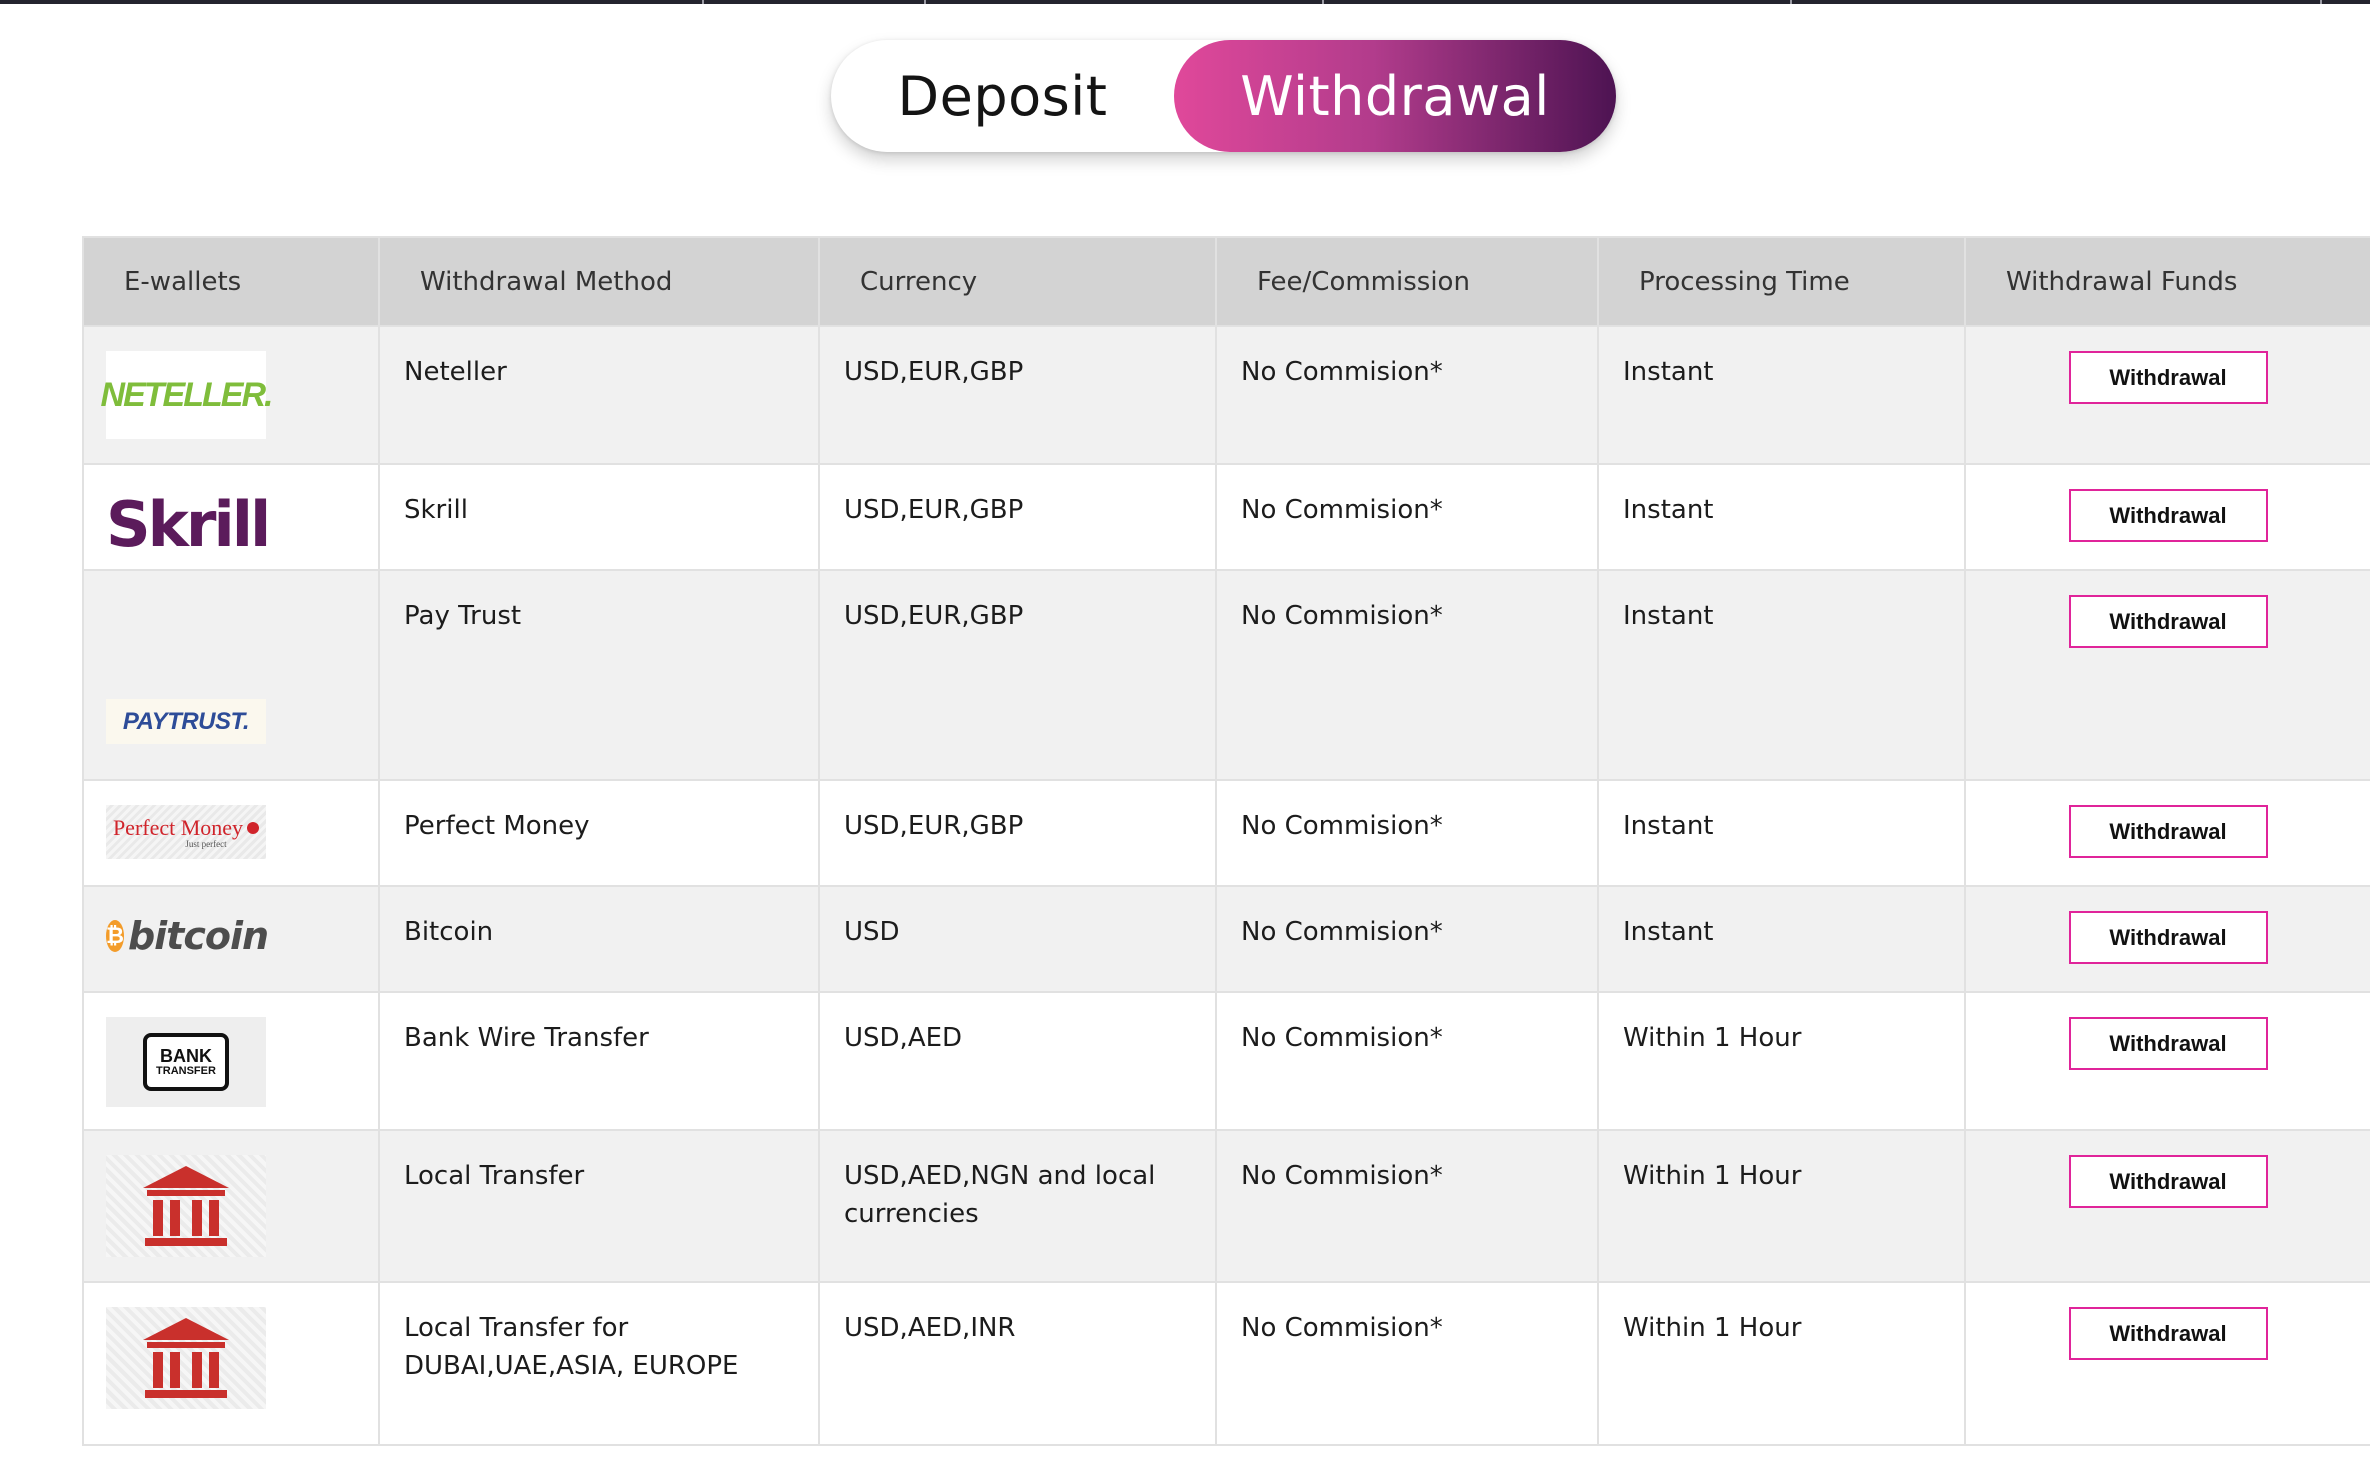 This screenshot has width=2370, height=1468. Describe the element at coordinates (1407, 281) in the screenshot. I see `header-fee-commission: Fee/Commission` at that location.